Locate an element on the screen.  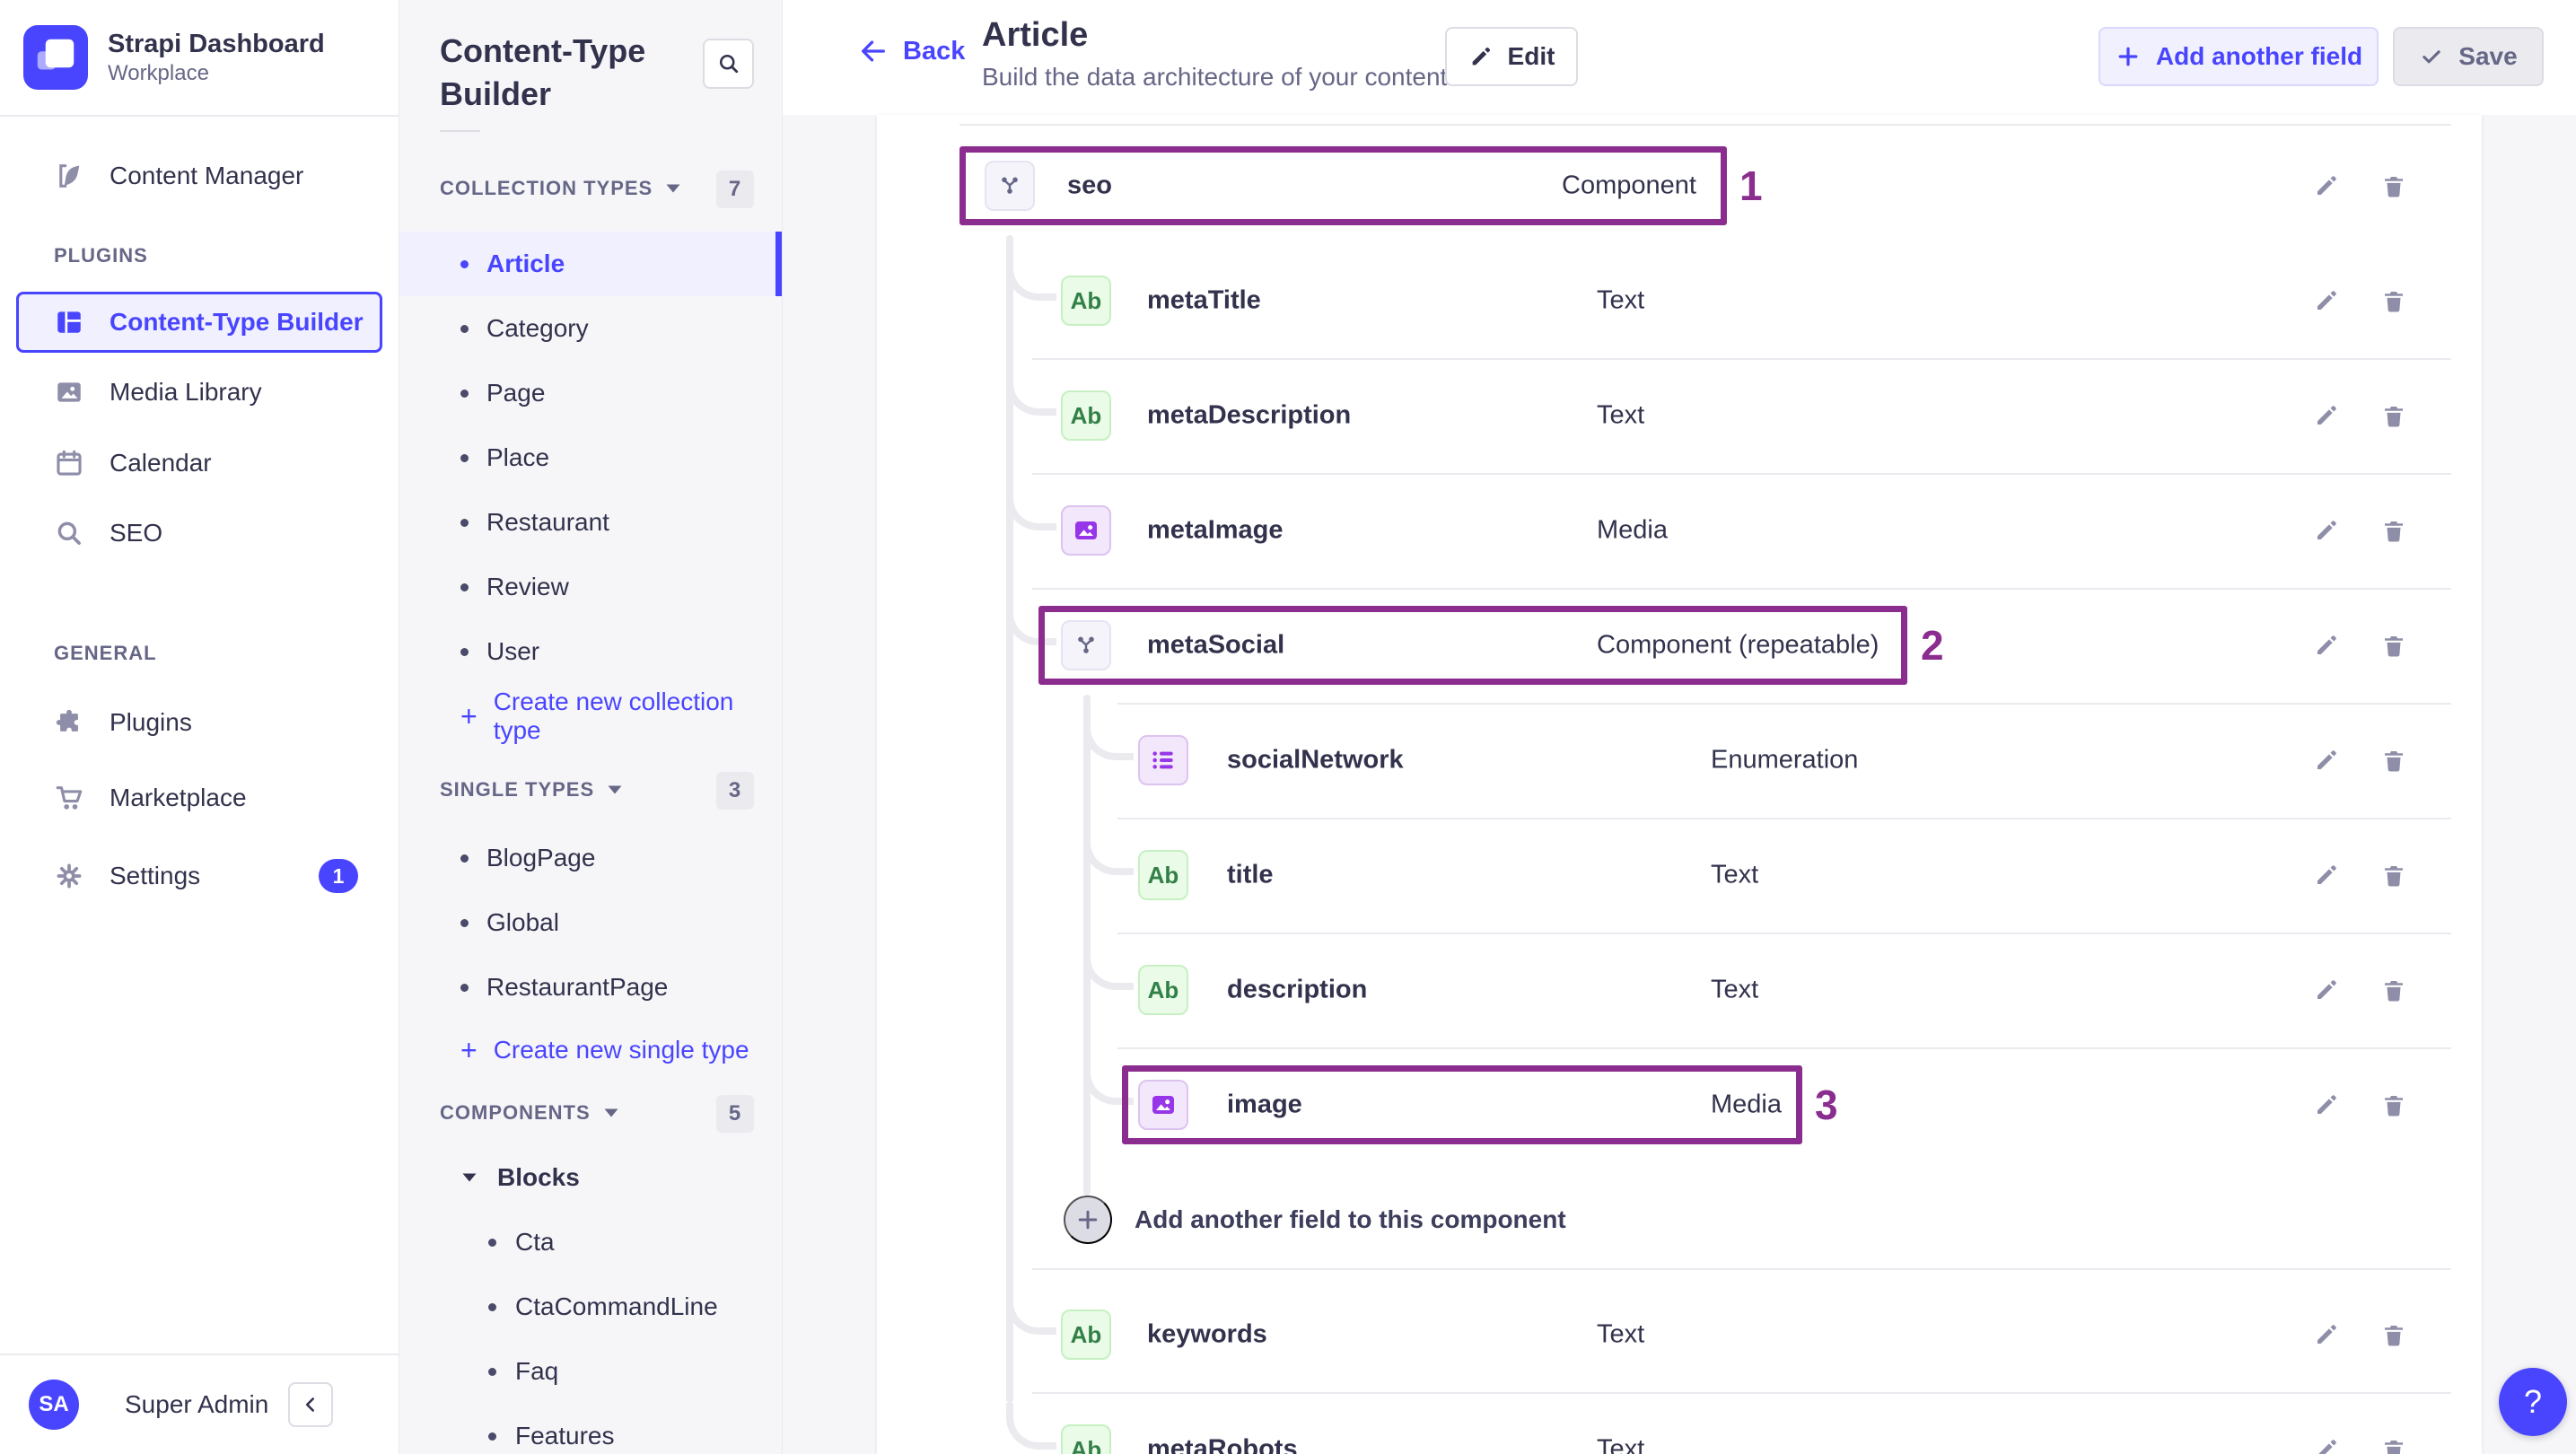
help-button: ? is located at coordinates (2533, 1402).